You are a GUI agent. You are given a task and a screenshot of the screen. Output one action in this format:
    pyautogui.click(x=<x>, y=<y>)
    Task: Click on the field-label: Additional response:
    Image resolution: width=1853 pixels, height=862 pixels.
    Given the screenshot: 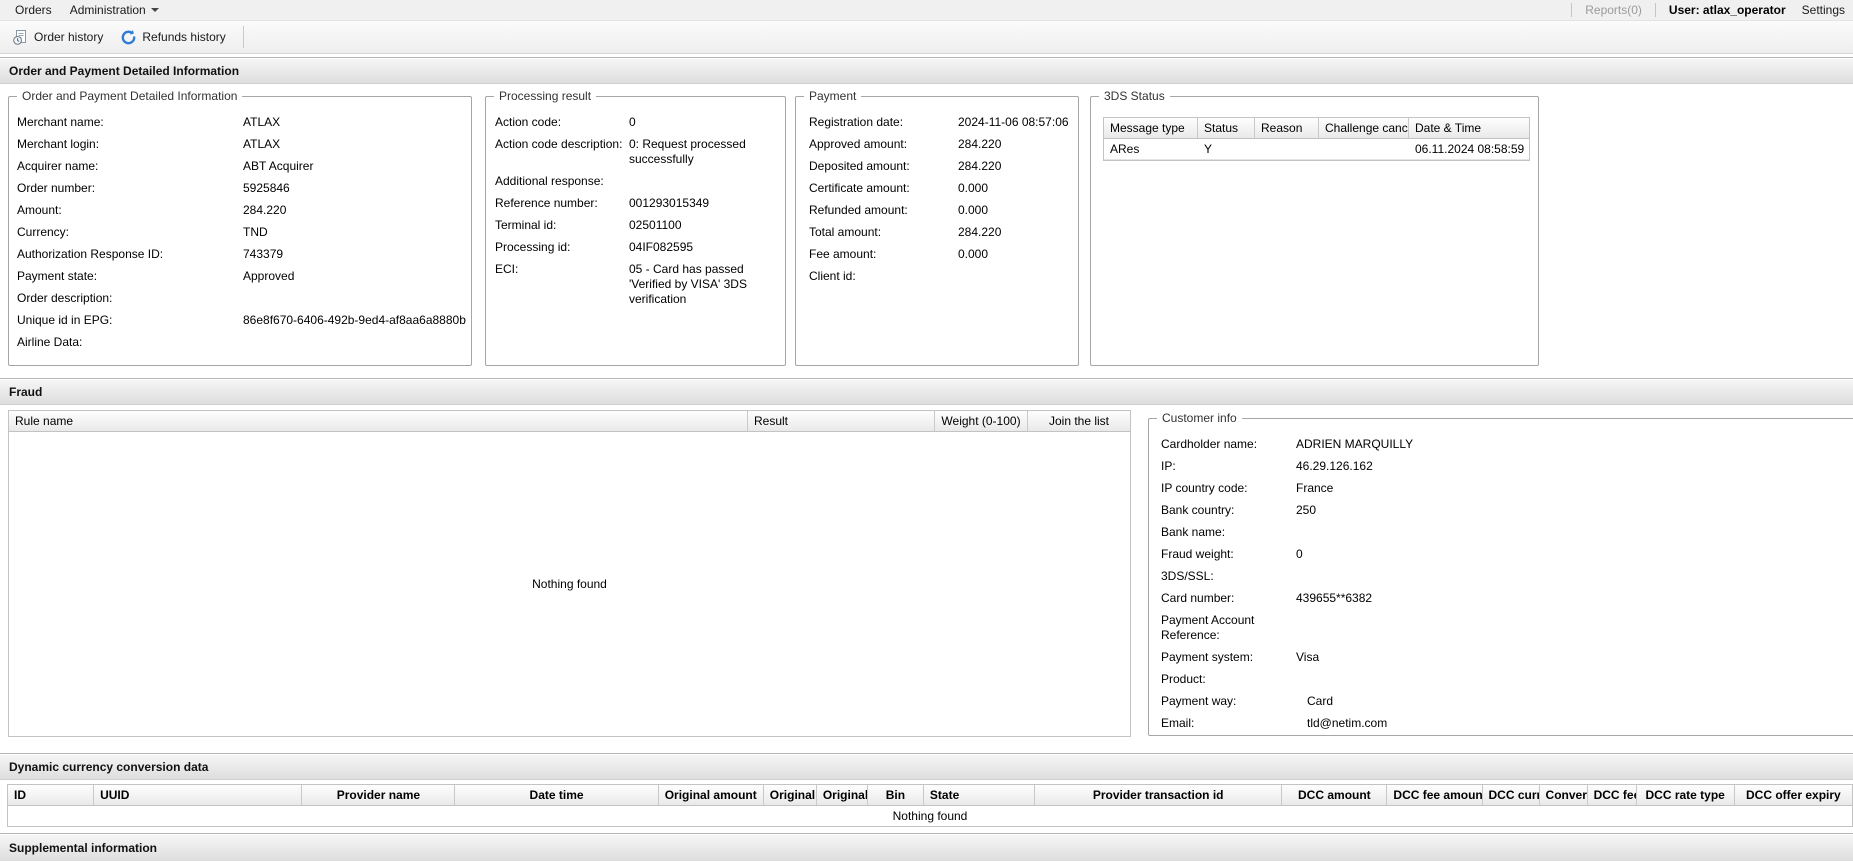 What is the action you would take?
    pyautogui.click(x=549, y=181)
    